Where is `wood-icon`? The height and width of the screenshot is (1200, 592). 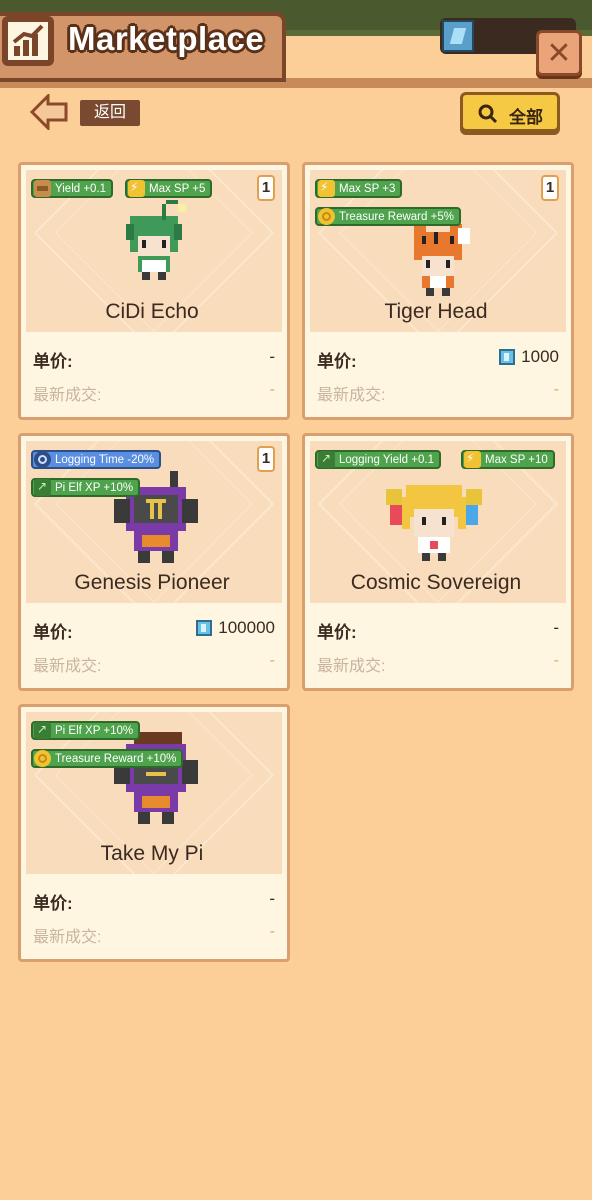
wood-icon is located at coordinates (42, 188).